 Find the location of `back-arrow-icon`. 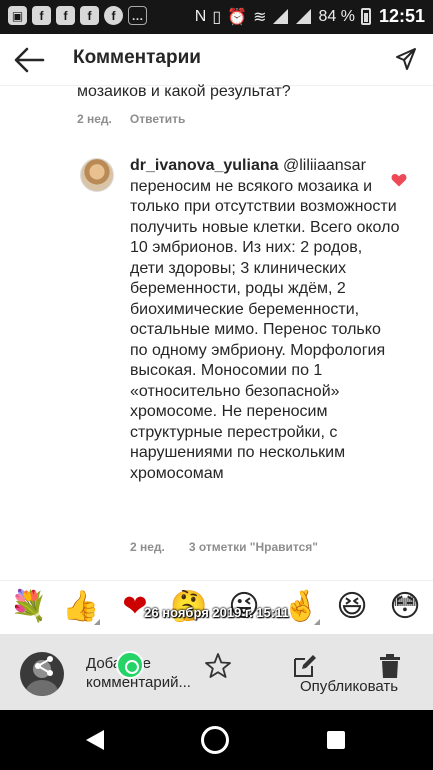

back-arrow-icon is located at coordinates (29, 60).